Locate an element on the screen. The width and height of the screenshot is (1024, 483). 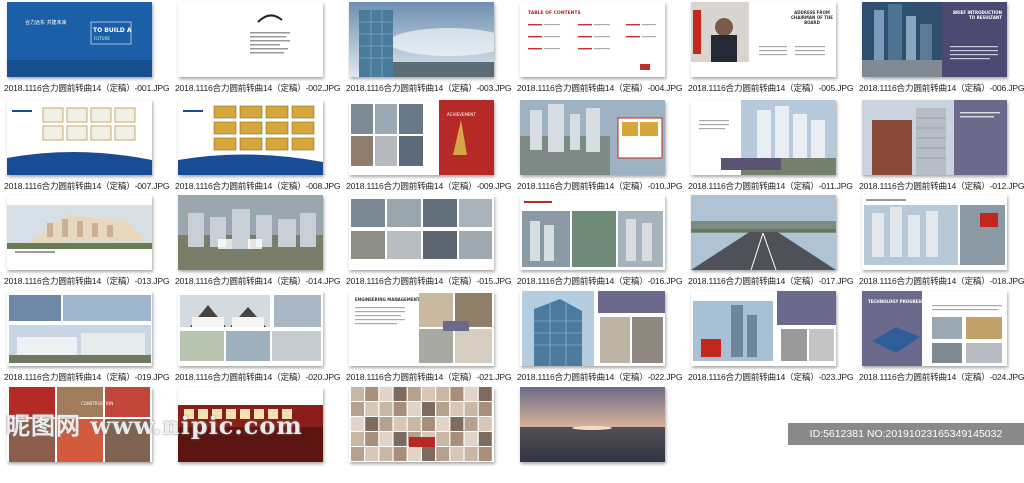
thumbnail-image: ACHIEVEMENT is located at coordinates (421, 137).